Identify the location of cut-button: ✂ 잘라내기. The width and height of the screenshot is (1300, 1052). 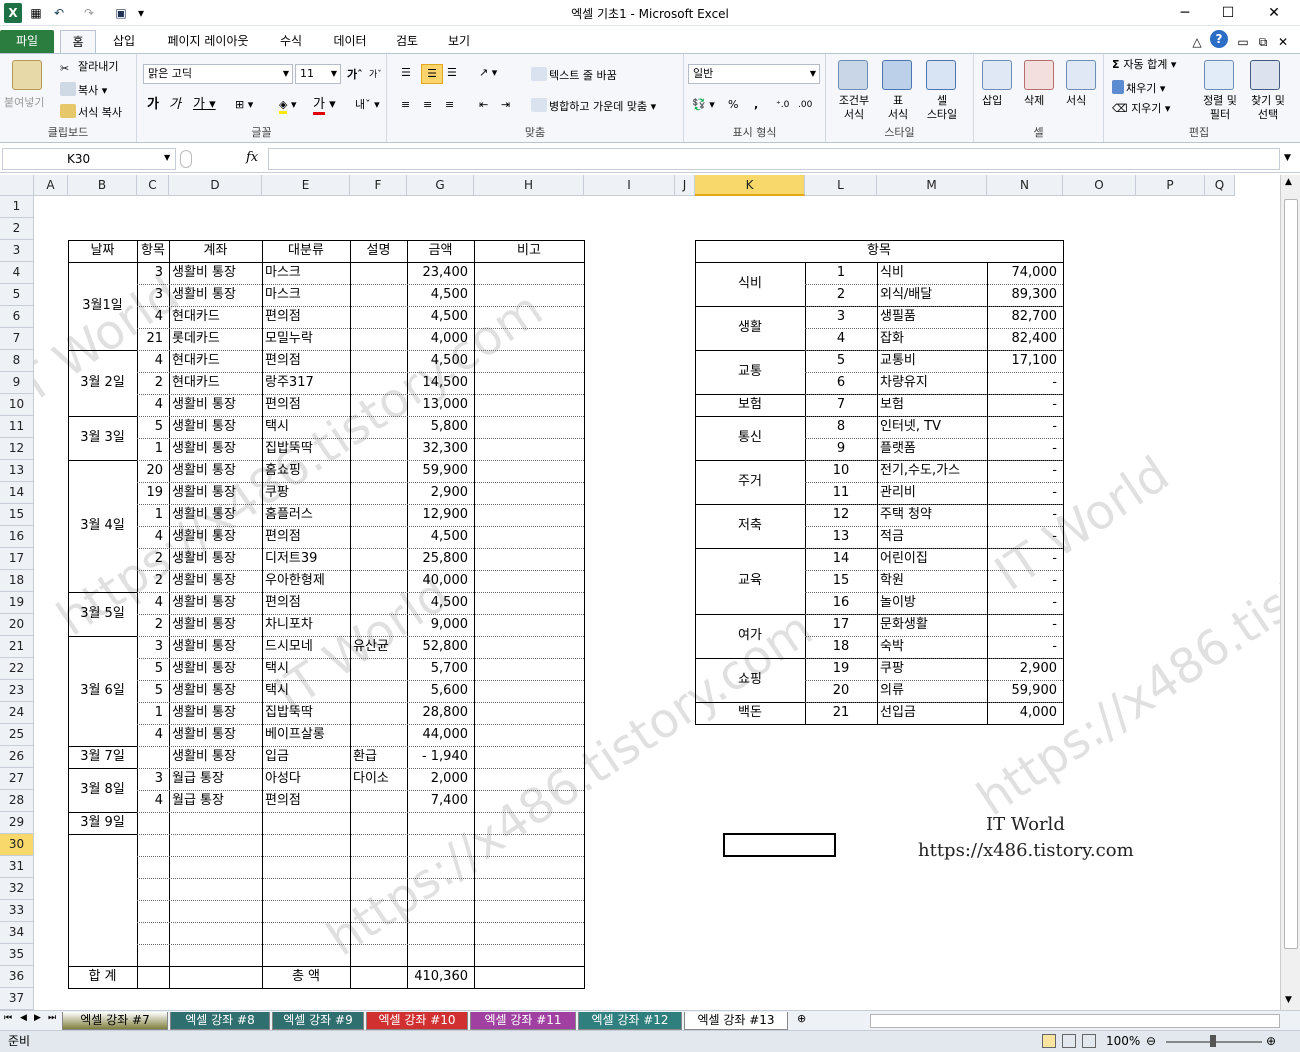
(89, 68).